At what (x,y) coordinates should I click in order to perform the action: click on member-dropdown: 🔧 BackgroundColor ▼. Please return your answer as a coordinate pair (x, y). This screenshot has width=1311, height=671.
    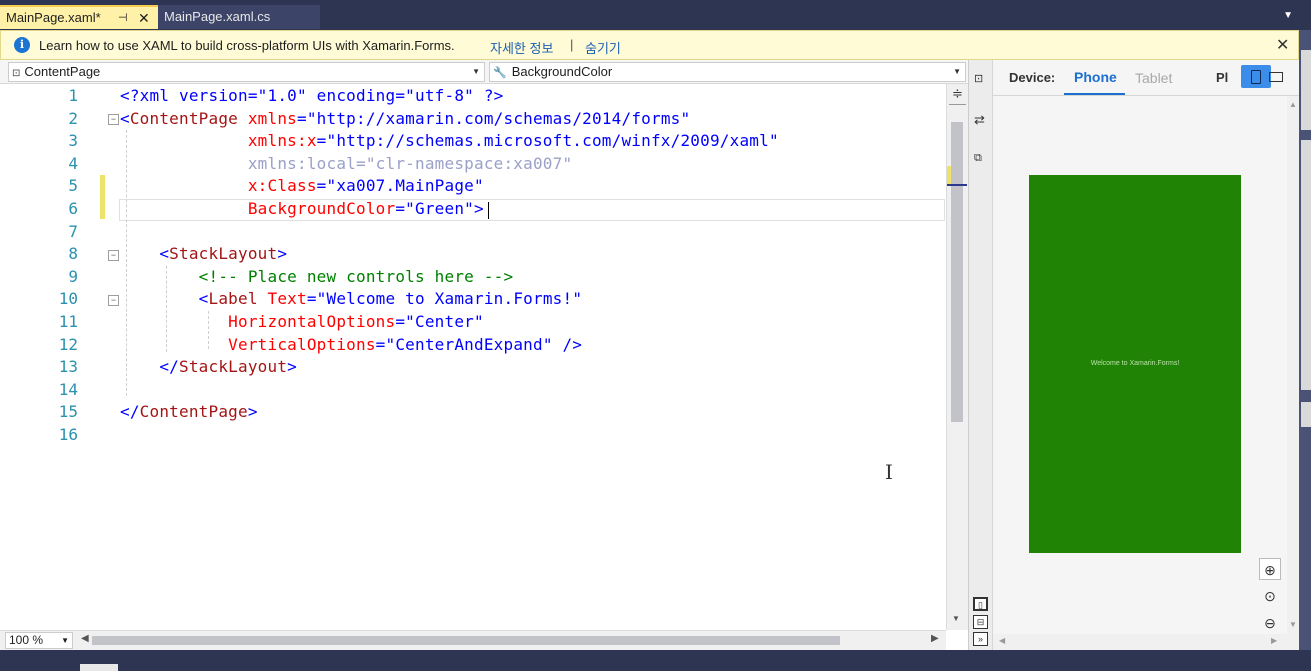
    Looking at the image, I should click on (727, 72).